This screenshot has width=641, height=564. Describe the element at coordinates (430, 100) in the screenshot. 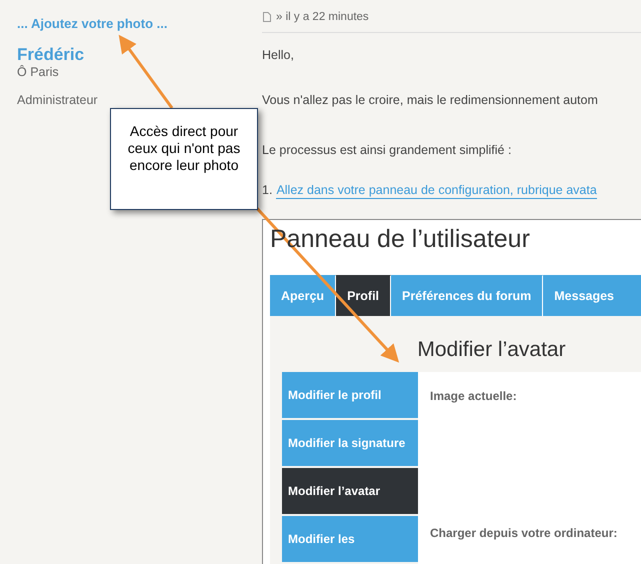

I see `post-paragraph: Vous n'allez pas le croire, mais le redimensionnement autom` at that location.